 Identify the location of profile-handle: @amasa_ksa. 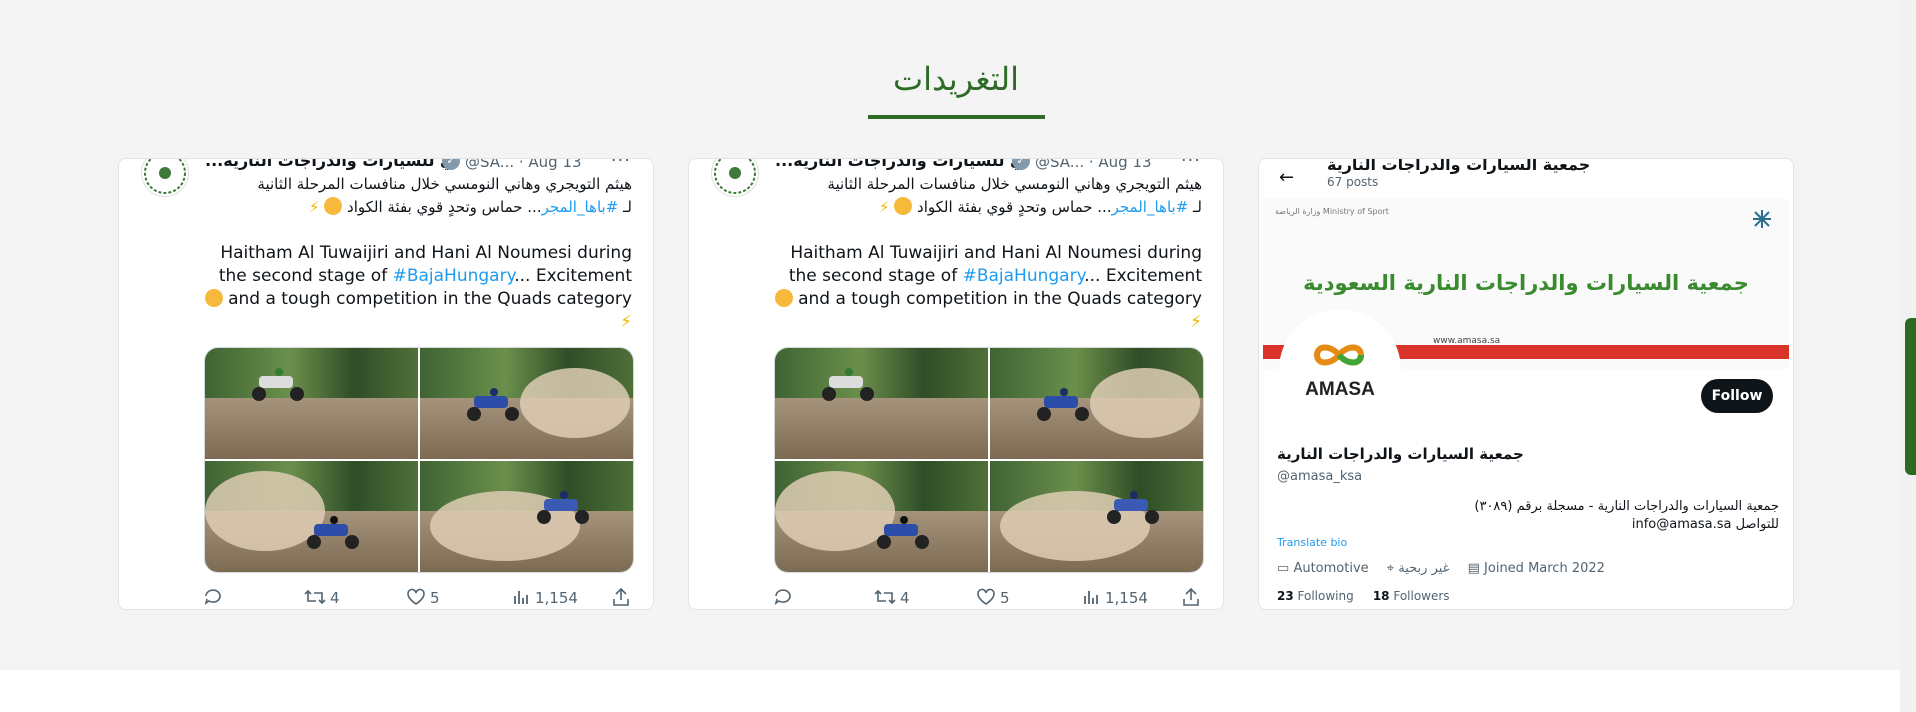
(1320, 476).